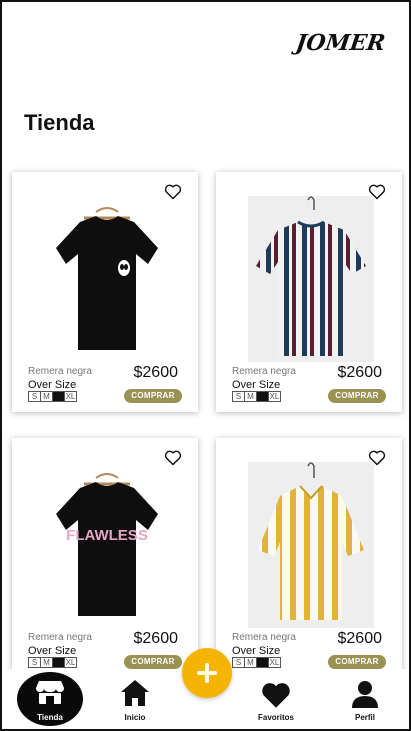 The image size is (411, 731). What do you see at coordinates (50, 717) in the screenshot?
I see `nav-label: Tienda` at bounding box center [50, 717].